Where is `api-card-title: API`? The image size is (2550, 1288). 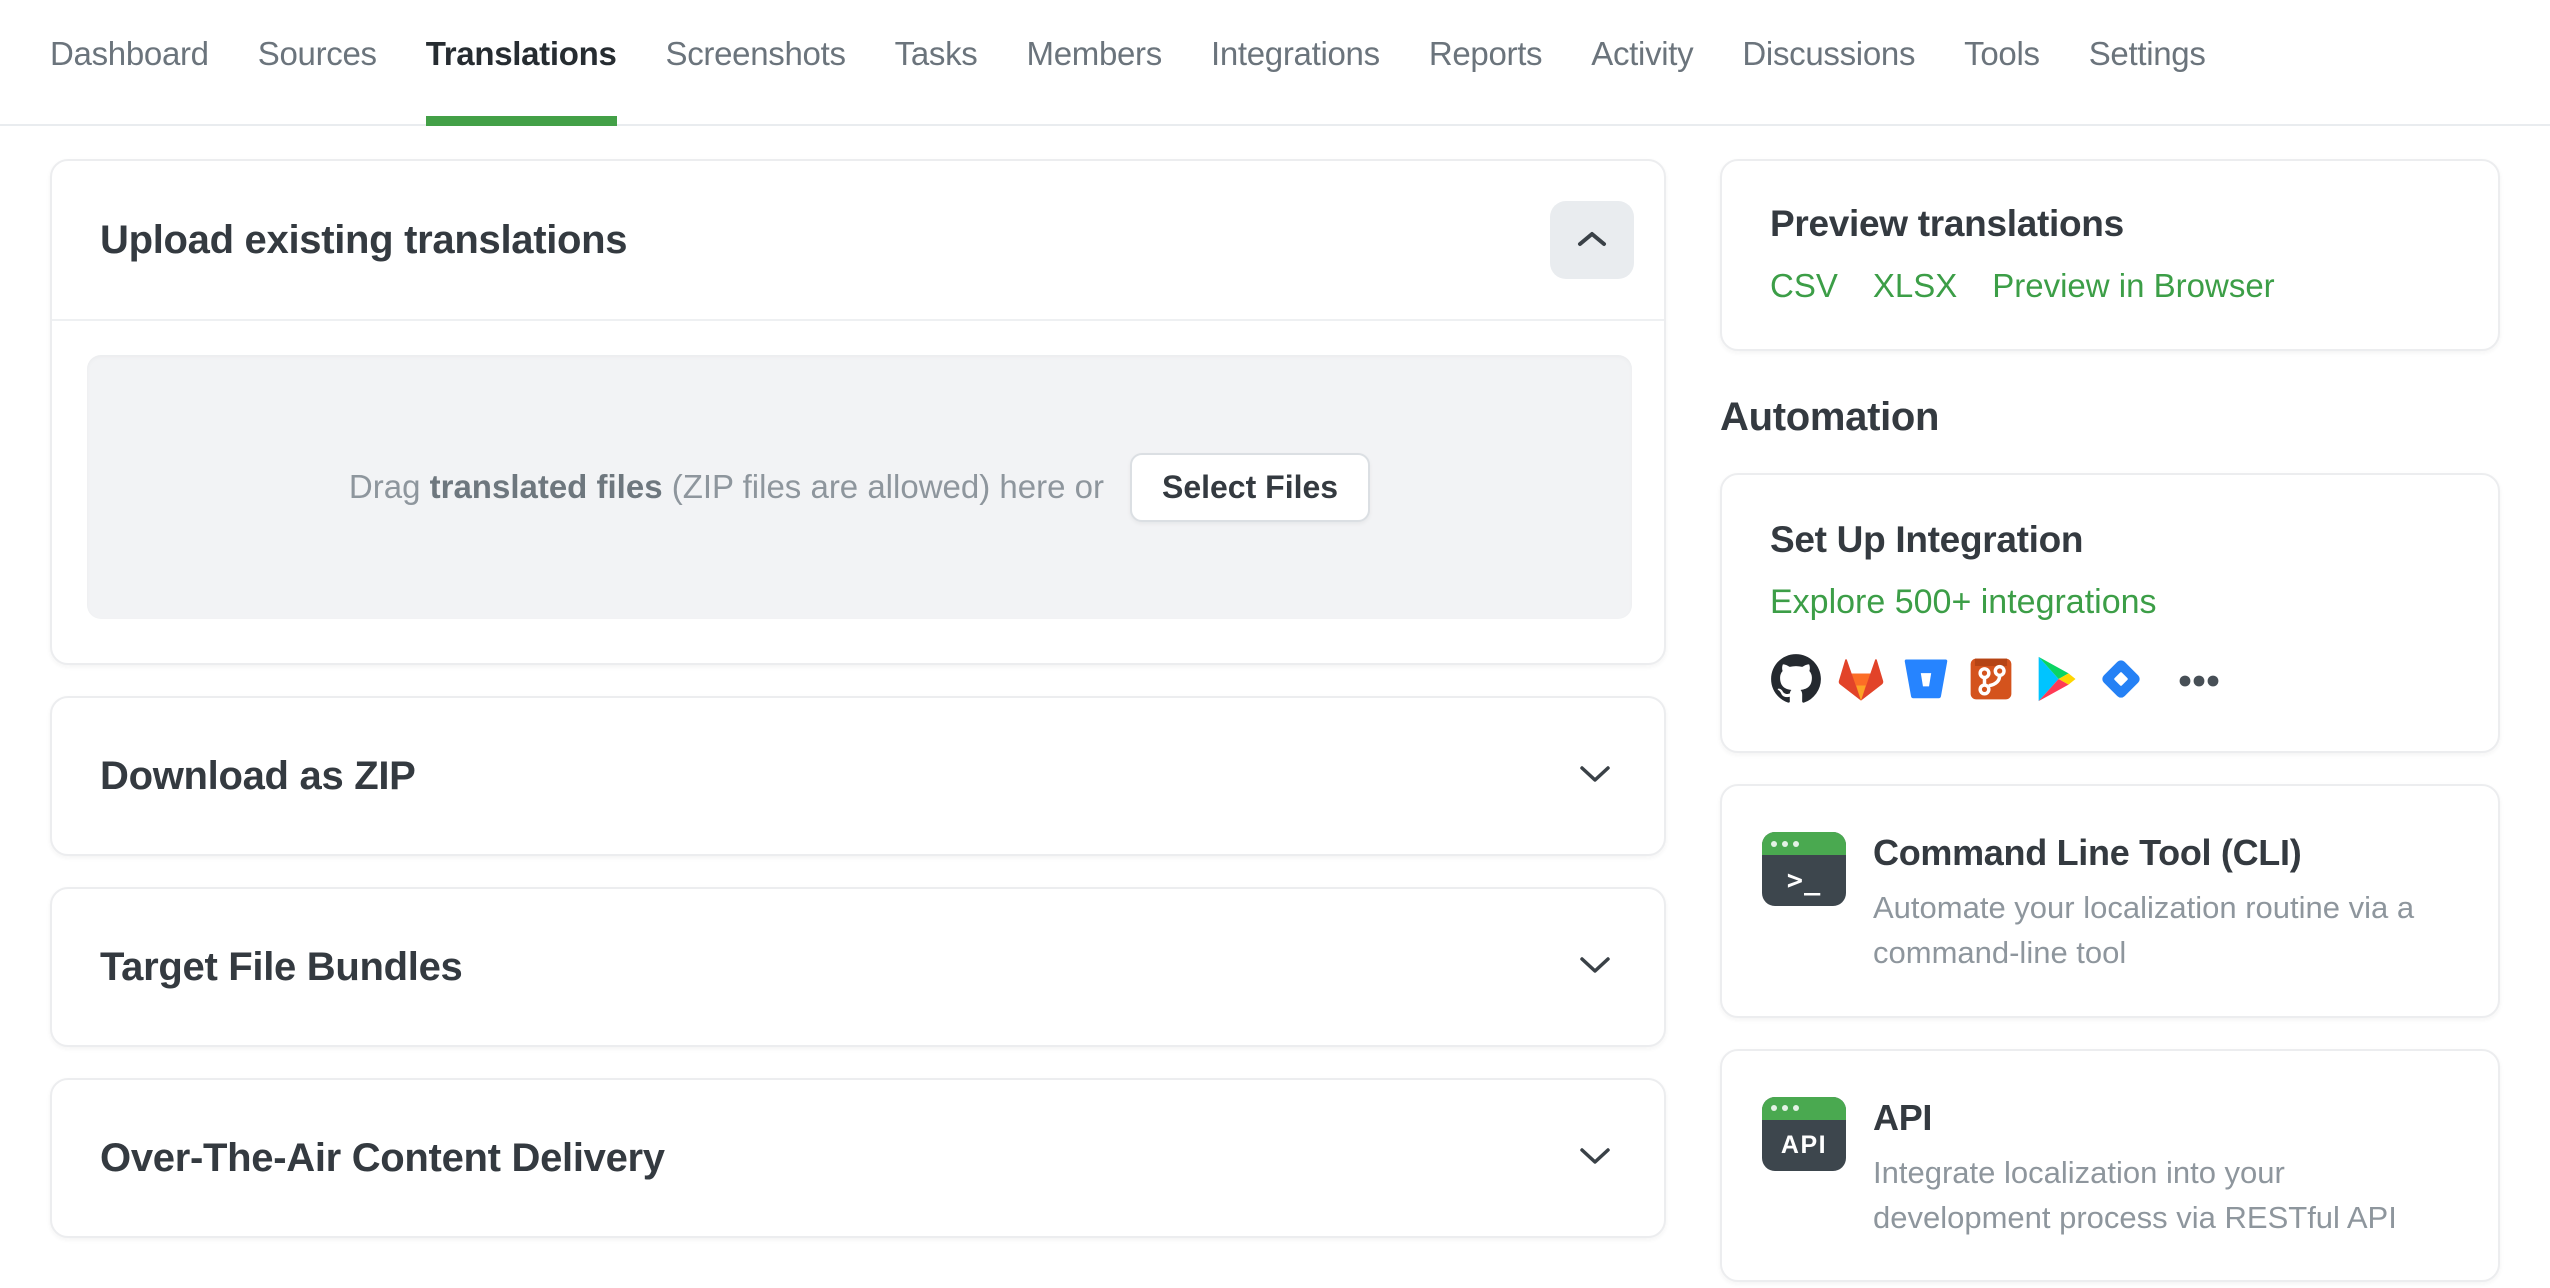
api-card-title: API is located at coordinates (1903, 1117).